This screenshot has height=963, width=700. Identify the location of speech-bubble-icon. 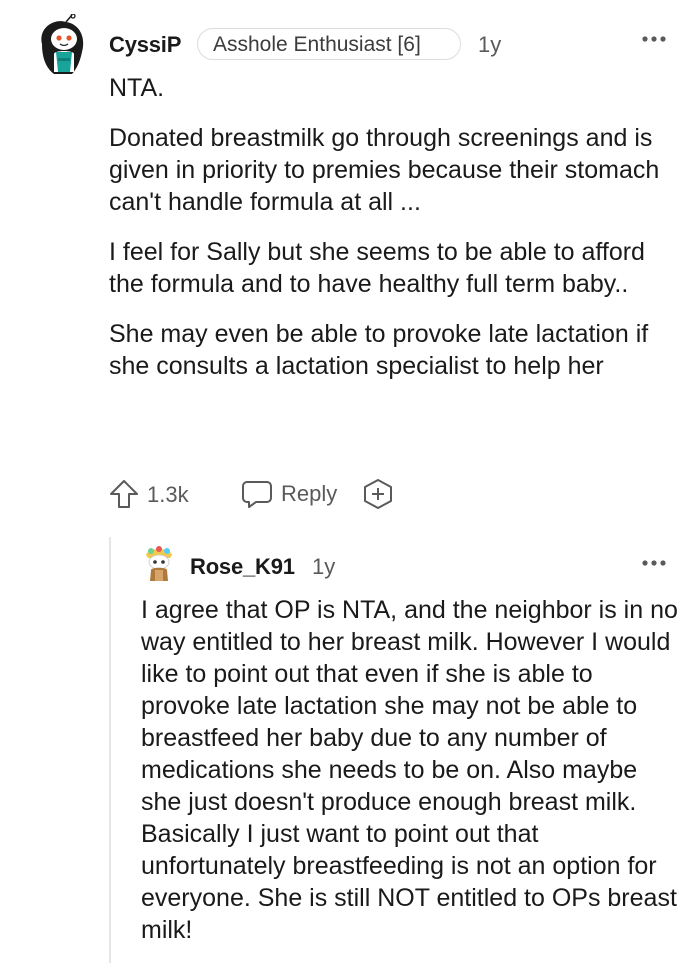
(257, 494).